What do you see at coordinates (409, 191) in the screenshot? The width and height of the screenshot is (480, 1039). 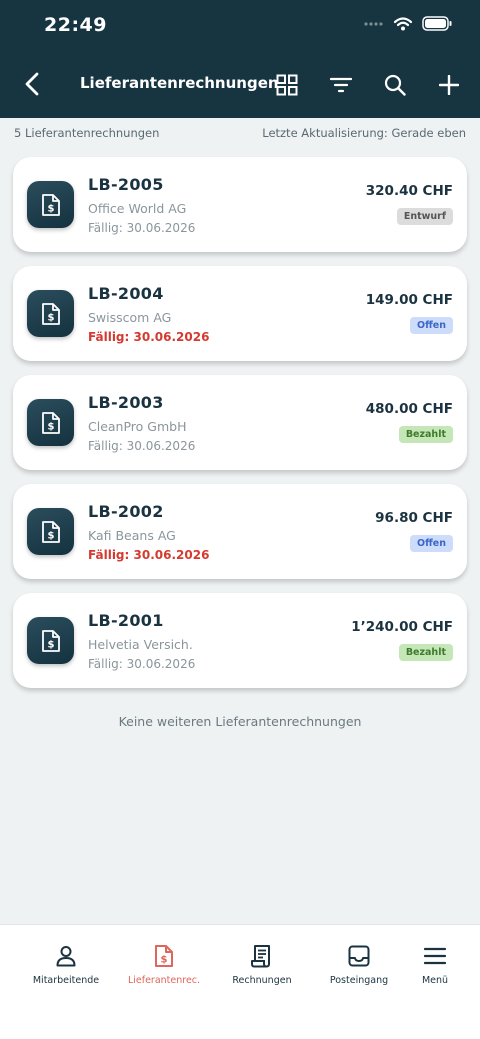 I see `invoice-amount: 320.40 CHF` at bounding box center [409, 191].